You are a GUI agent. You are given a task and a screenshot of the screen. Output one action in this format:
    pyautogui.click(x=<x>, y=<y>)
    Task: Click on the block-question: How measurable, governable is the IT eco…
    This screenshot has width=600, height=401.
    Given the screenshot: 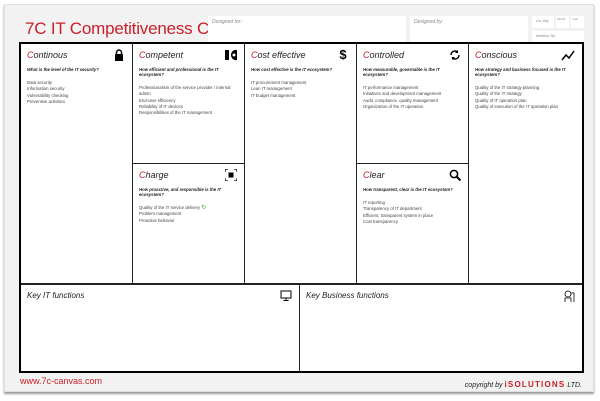 What is the action you would take?
    pyautogui.click(x=401, y=72)
    